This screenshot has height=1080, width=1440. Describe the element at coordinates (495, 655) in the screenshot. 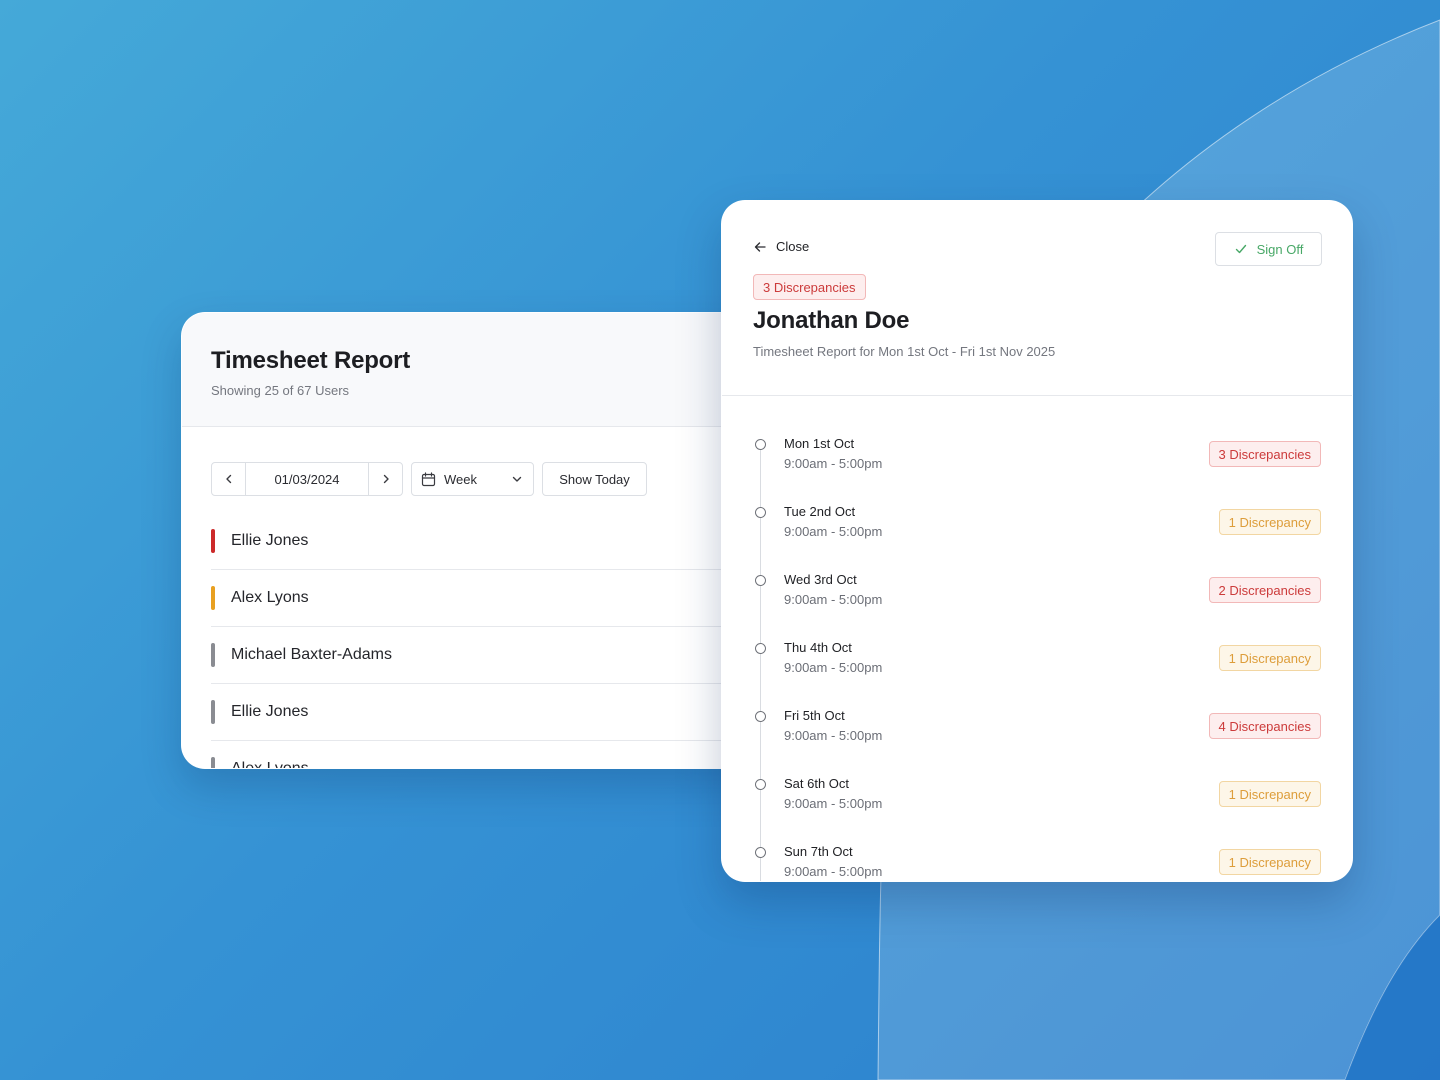

I see `user-row: Michael Baxter-Adams` at that location.